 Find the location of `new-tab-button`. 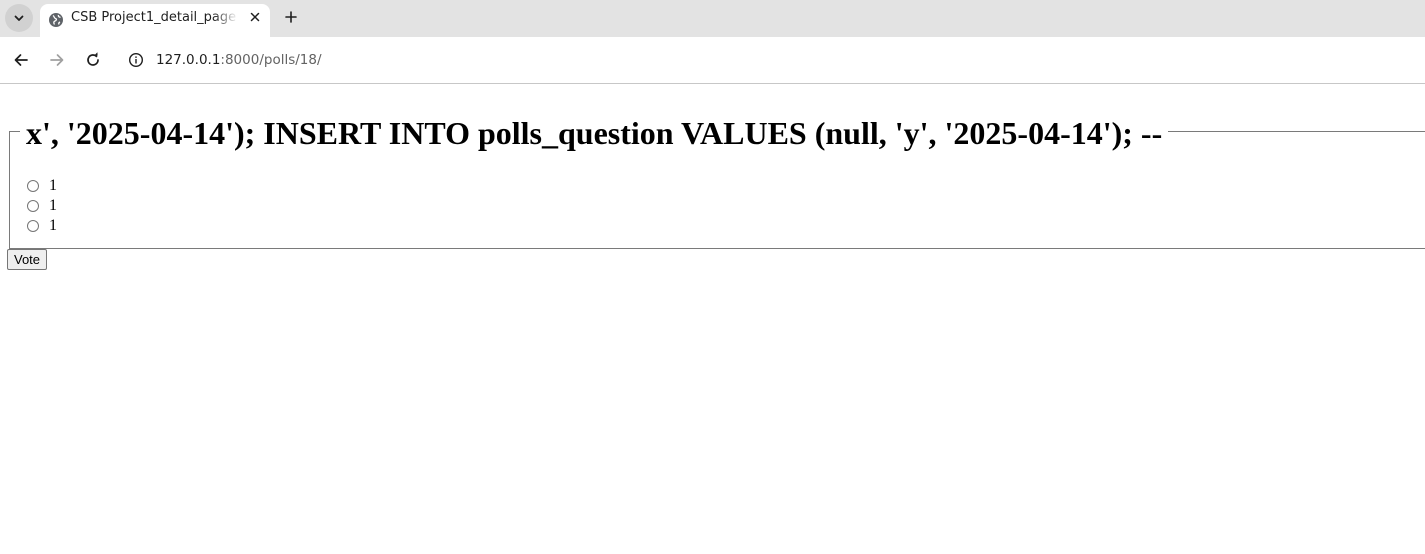

new-tab-button is located at coordinates (291, 17).